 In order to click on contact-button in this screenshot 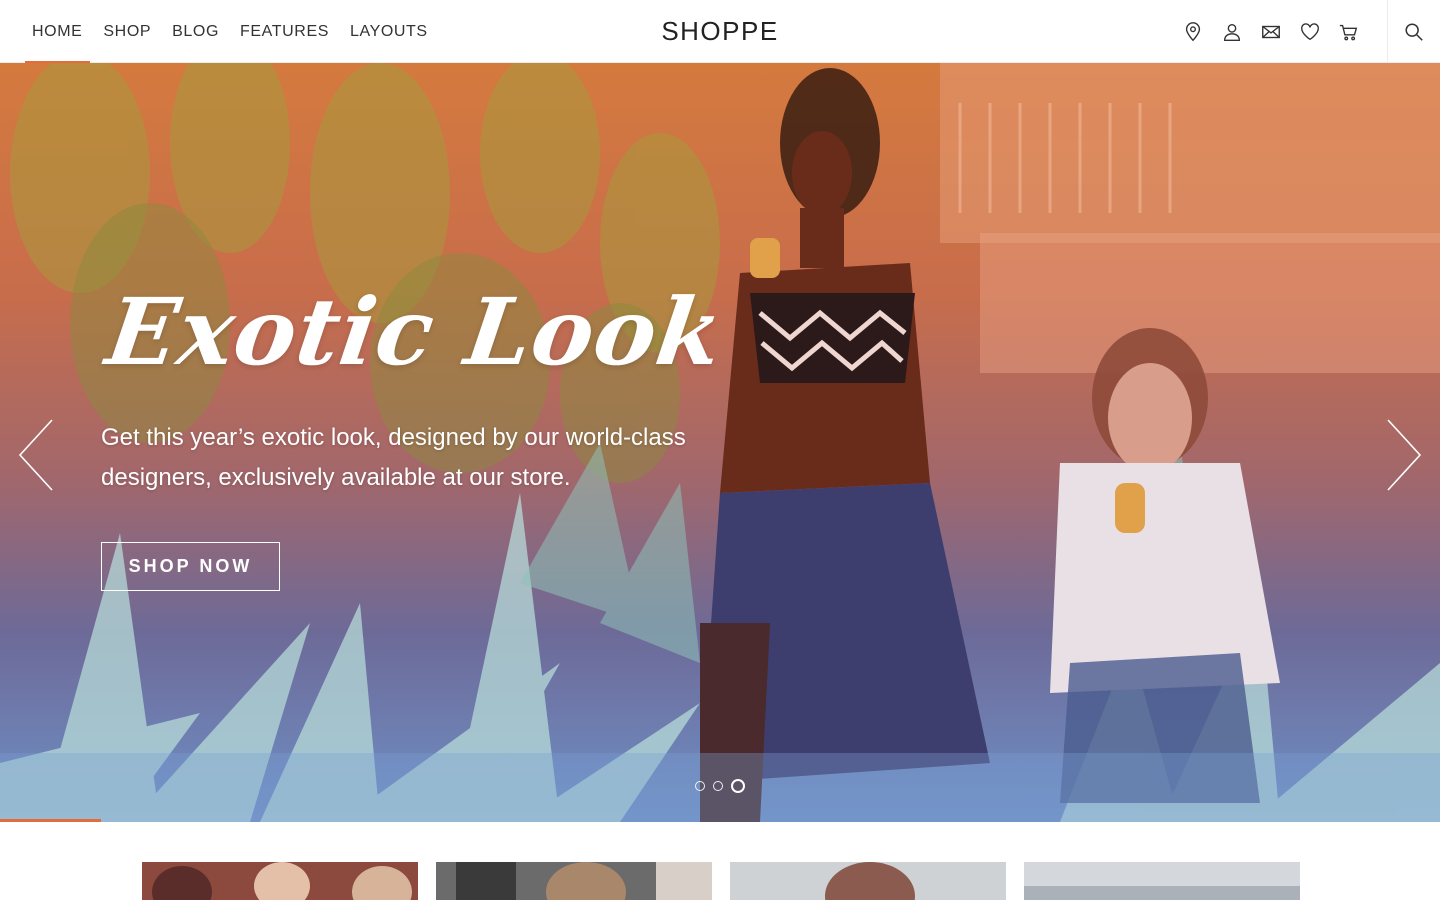, I will do `click(1270, 31)`.